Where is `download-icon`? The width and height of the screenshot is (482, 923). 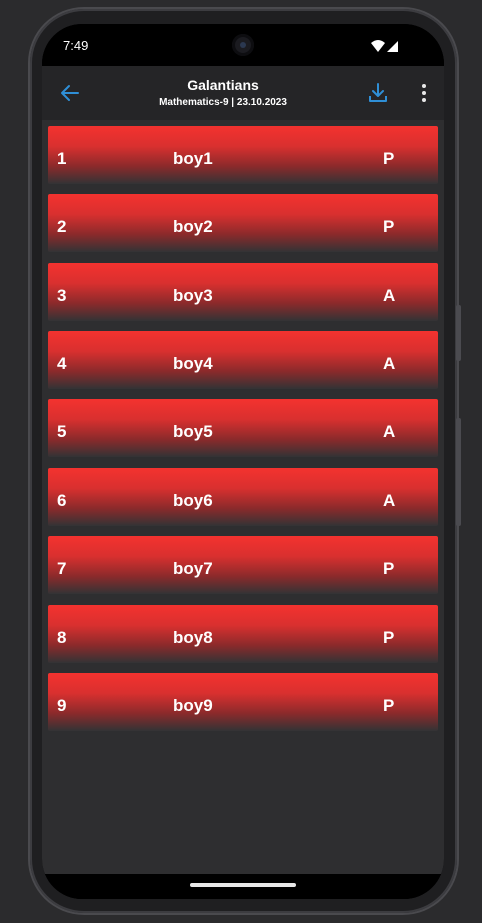 download-icon is located at coordinates (378, 93).